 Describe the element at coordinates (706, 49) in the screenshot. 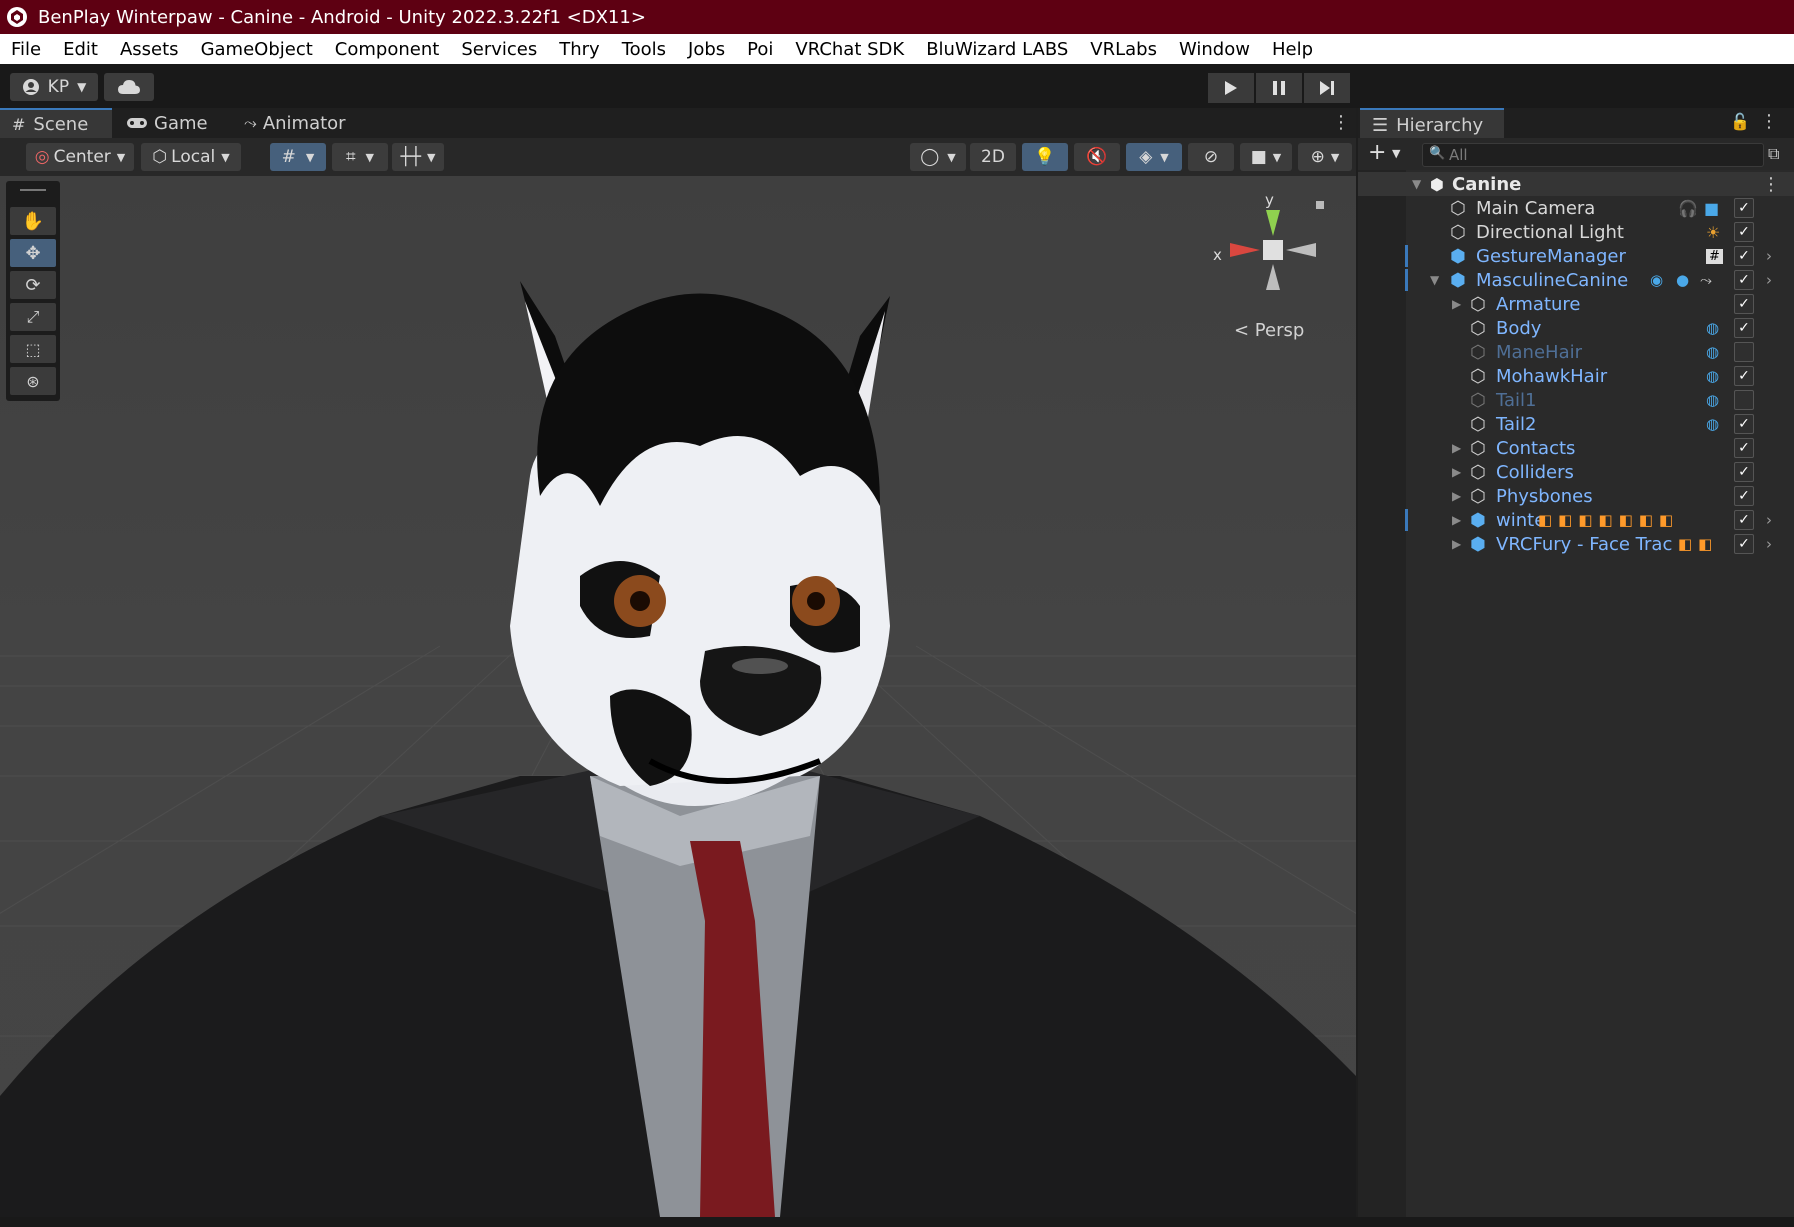

I see `menu-jobs: Jobs` at that location.